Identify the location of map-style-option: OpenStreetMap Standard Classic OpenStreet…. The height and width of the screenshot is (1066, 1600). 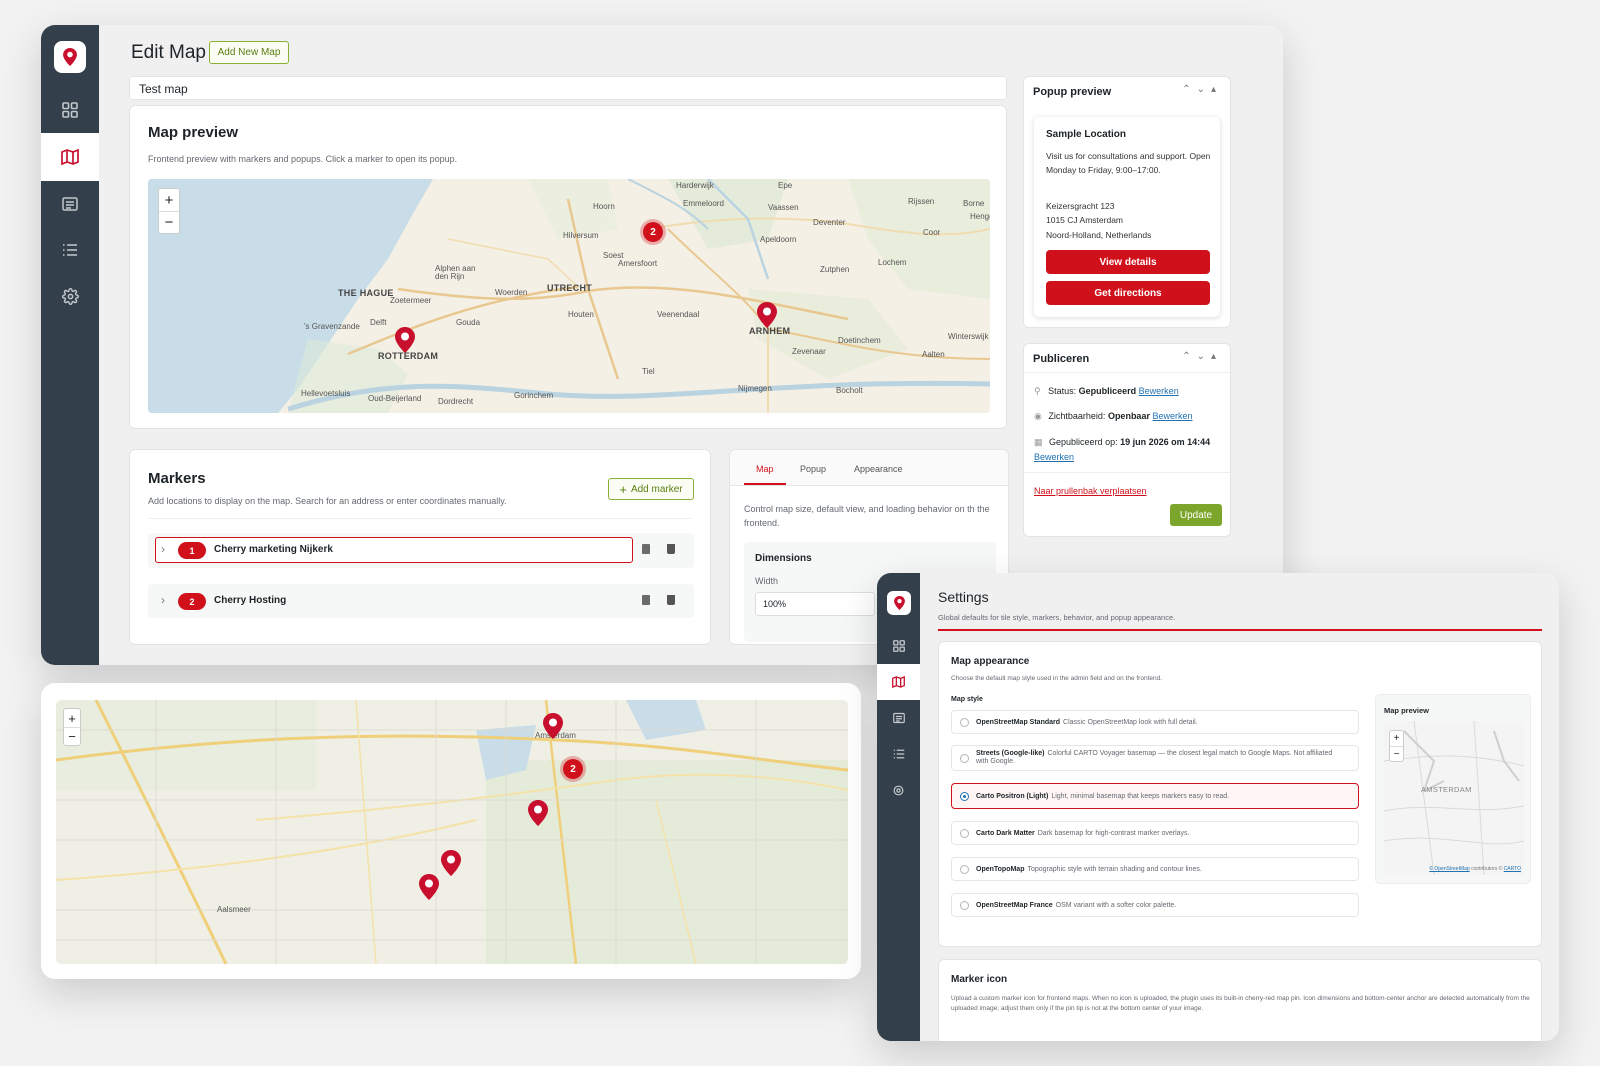
(1155, 722).